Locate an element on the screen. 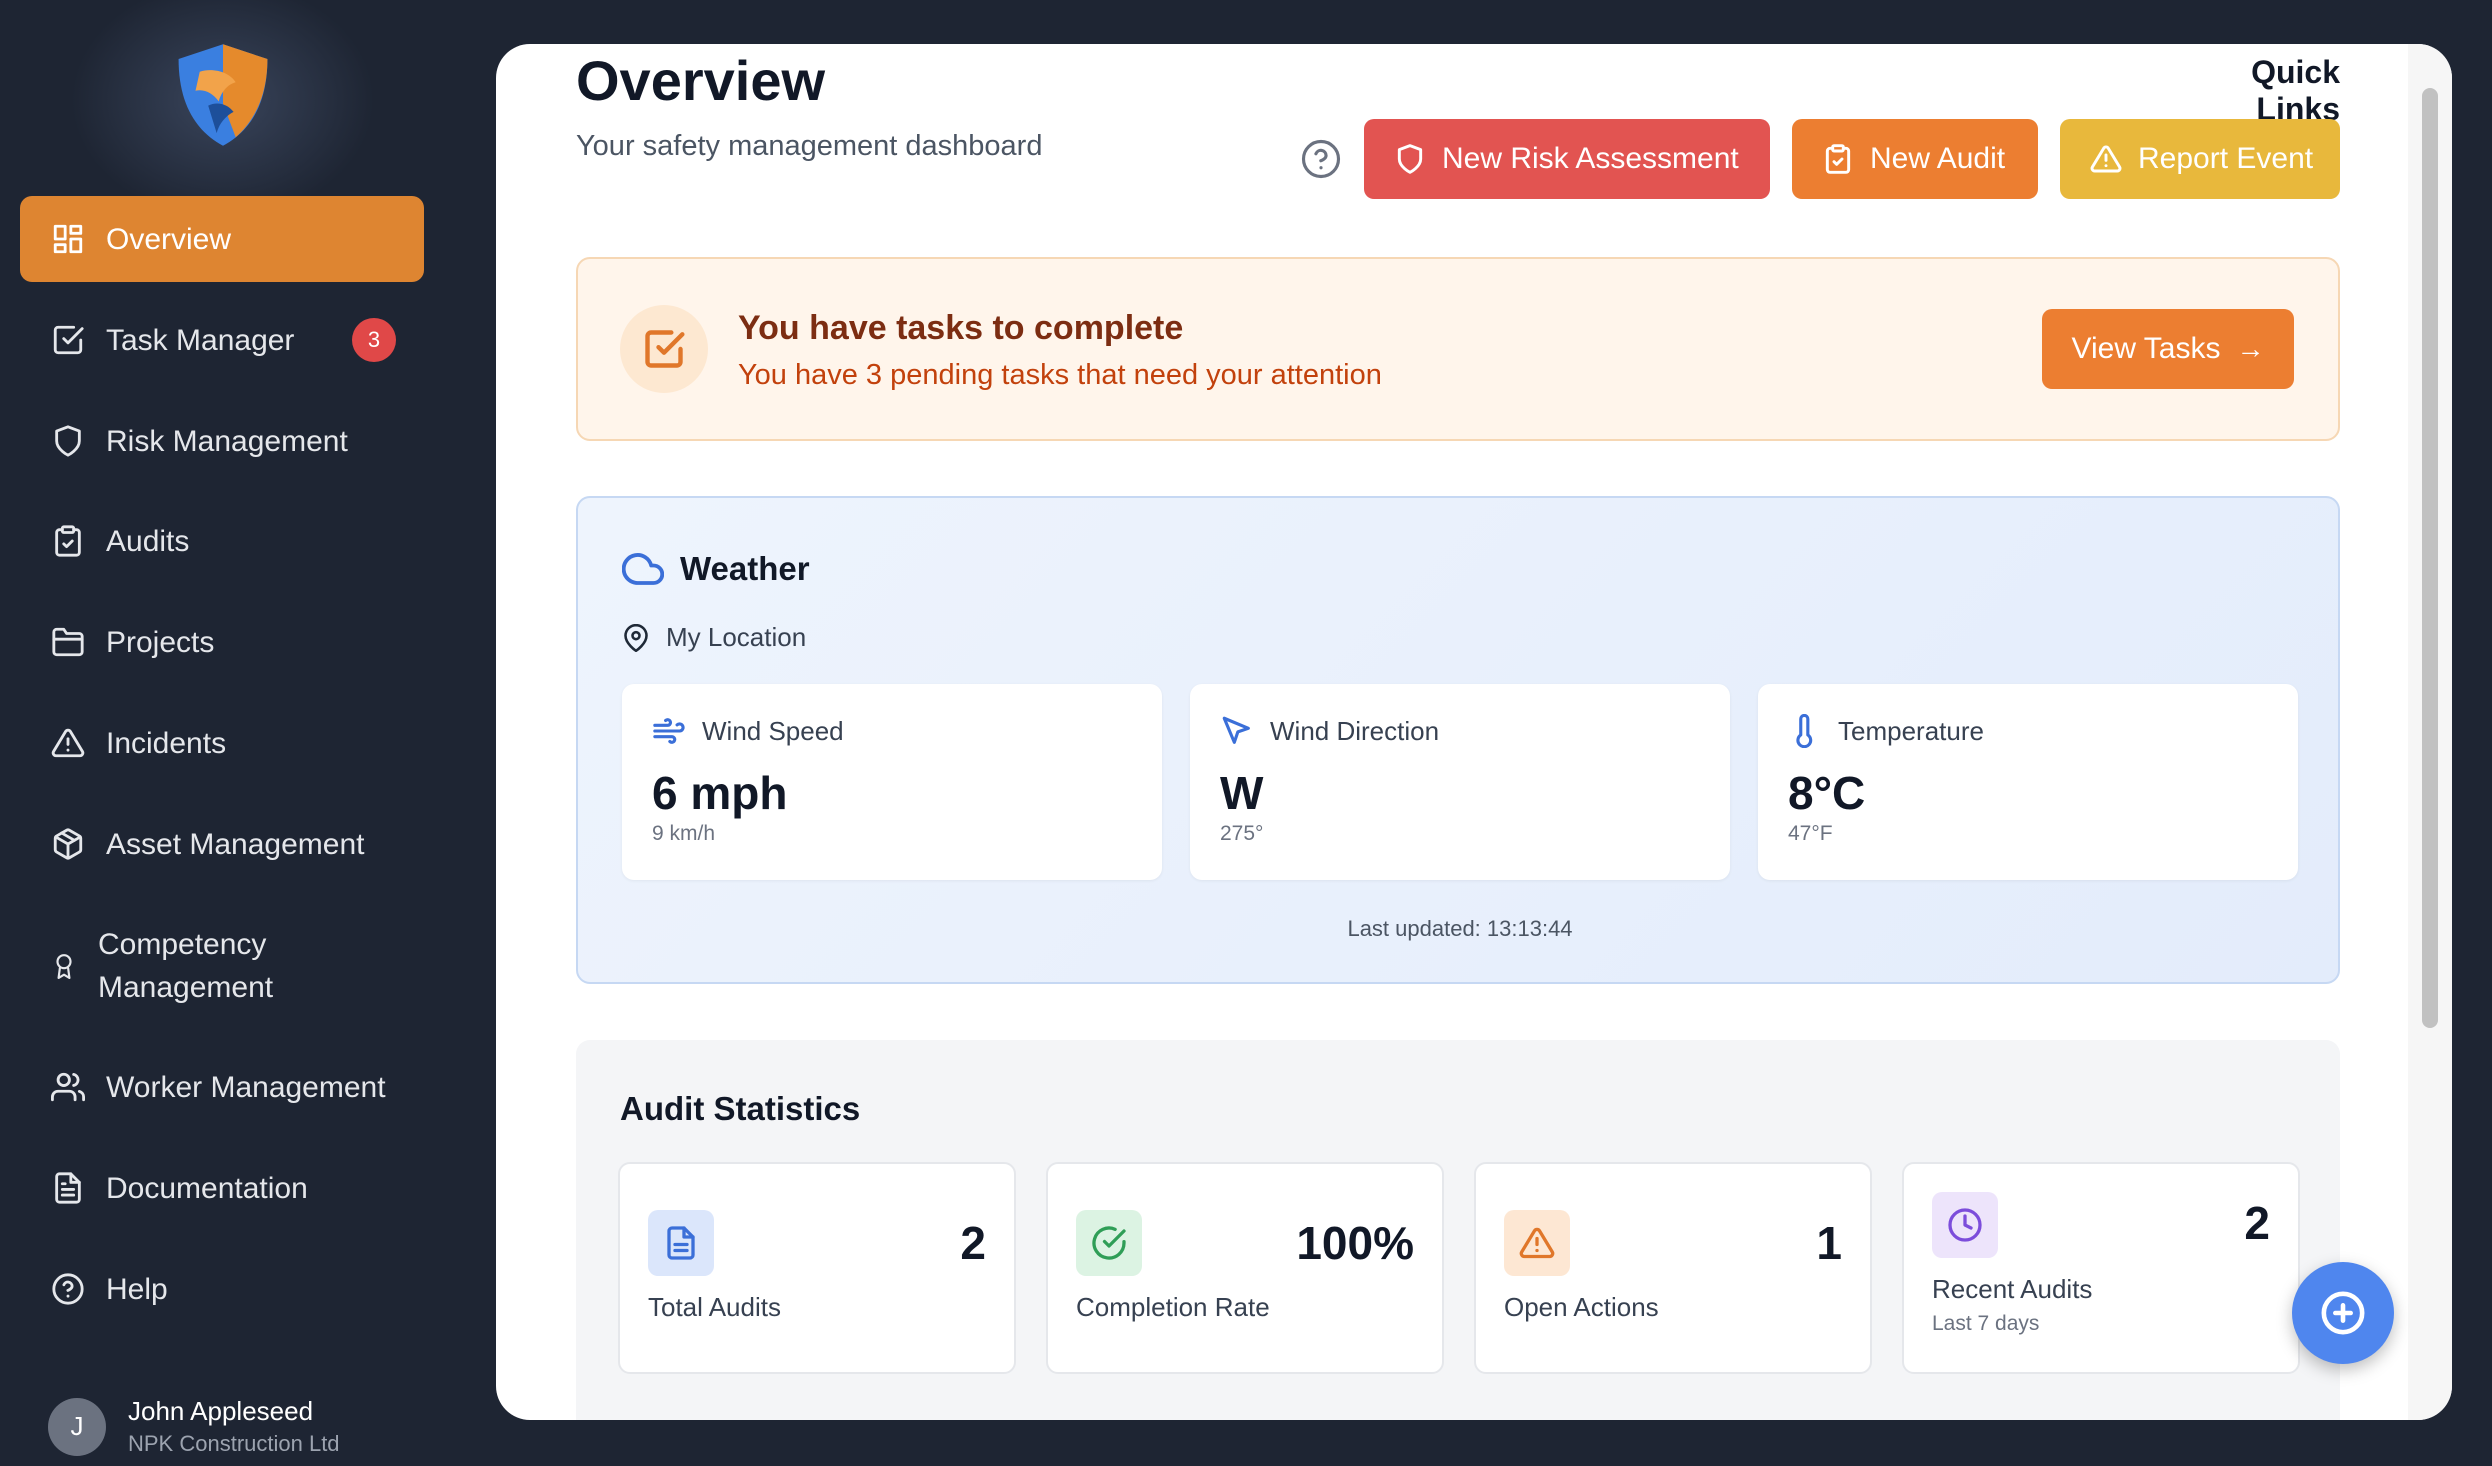 The width and height of the screenshot is (2492, 1466). total-audits-label: Total Audits is located at coordinates (714, 1307).